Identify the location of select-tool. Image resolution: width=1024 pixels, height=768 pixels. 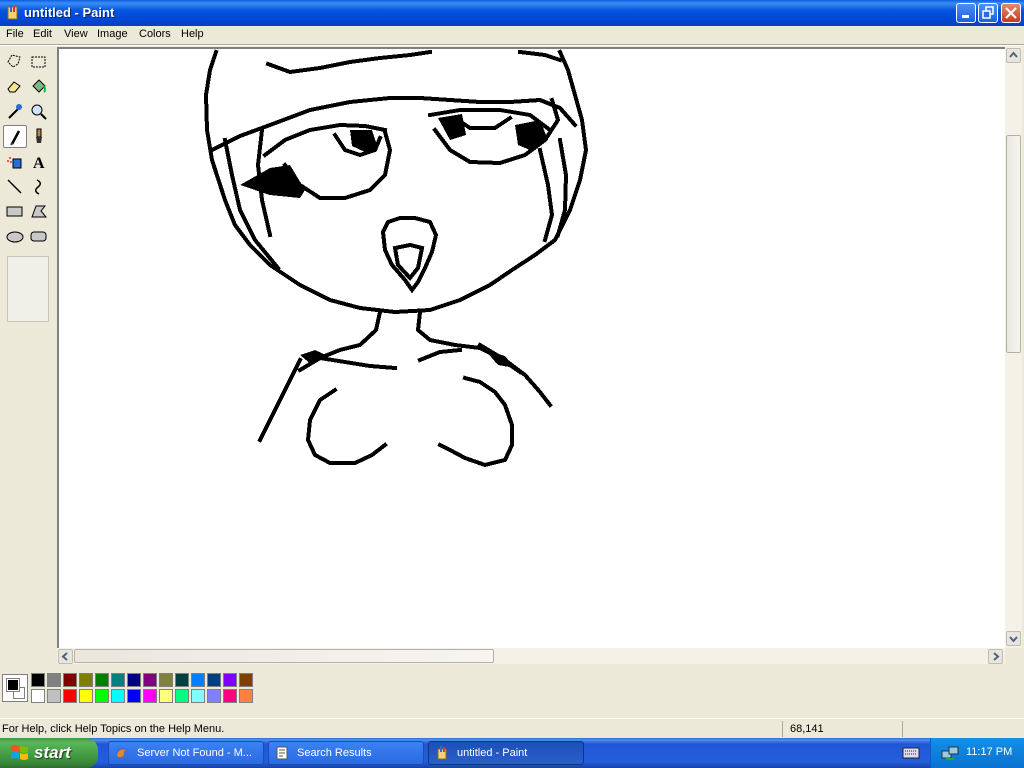
(39, 61).